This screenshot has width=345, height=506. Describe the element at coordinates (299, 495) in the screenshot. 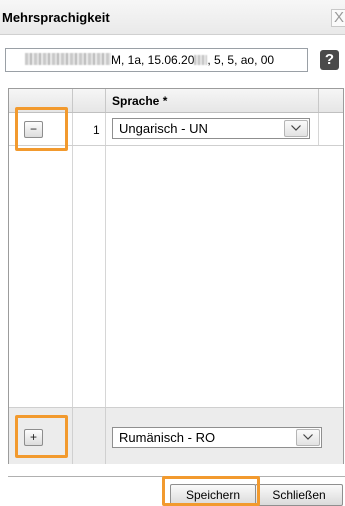

I see `close-button: Schließen` at that location.